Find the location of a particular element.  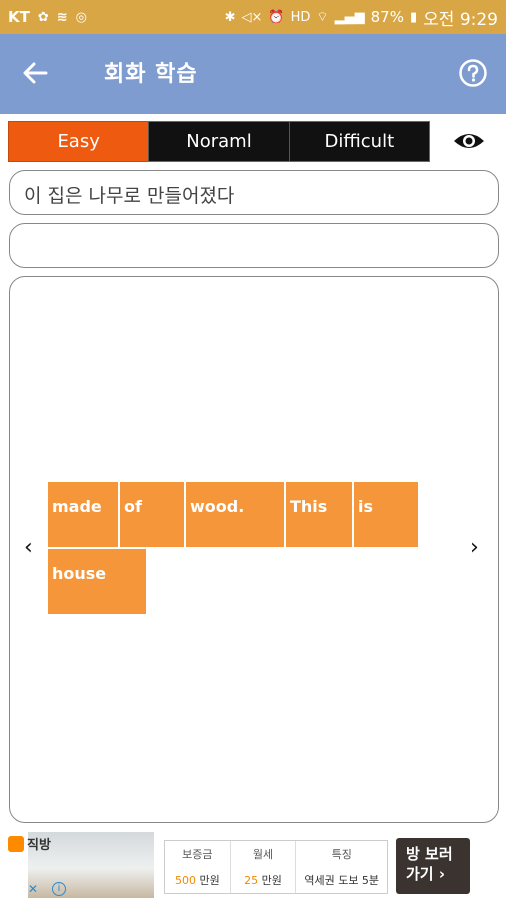

tab-easy: Easy is located at coordinates (79, 141).